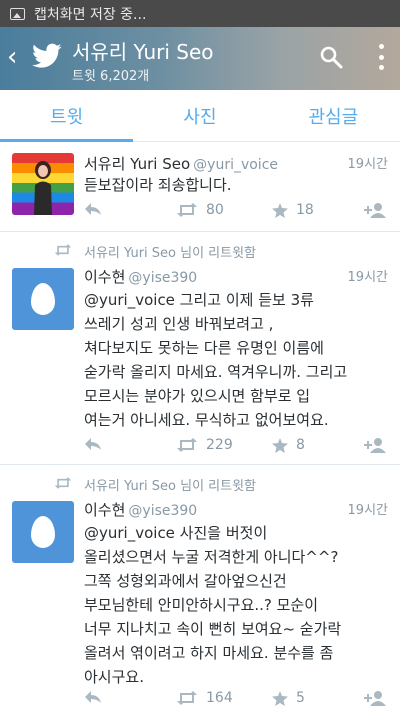 Image resolution: width=400 pixels, height=710 pixels. What do you see at coordinates (219, 698) in the screenshot?
I see `retweet-count: 164` at bounding box center [219, 698].